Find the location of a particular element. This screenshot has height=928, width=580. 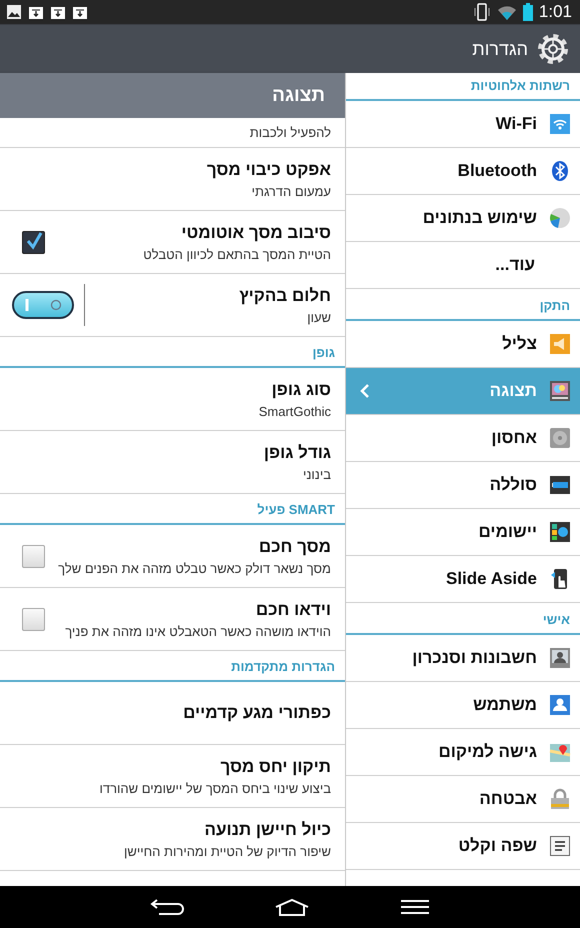

setting-summary: ביצוע שינוי ביחס המסך של יישומים שהורדו is located at coordinates (214, 788).